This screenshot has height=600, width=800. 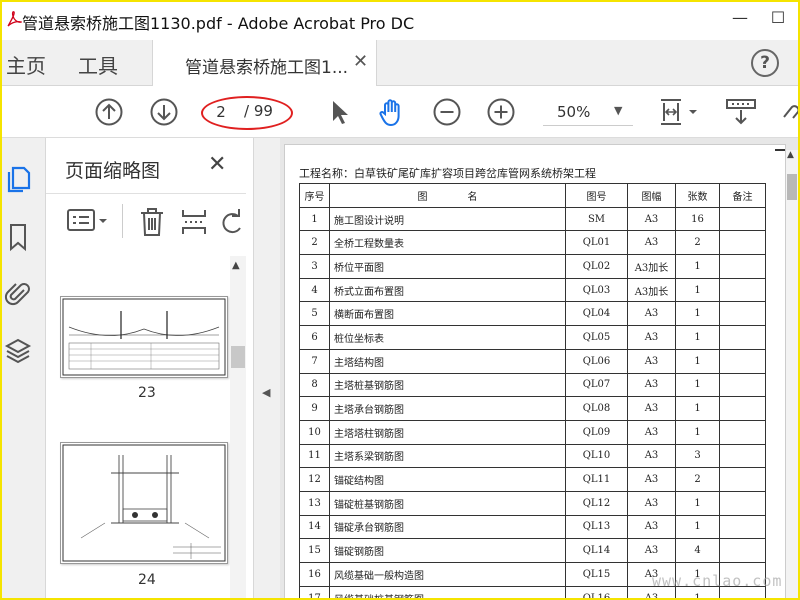 I want to click on row-number-cell: 13, so click(x=314, y=503).